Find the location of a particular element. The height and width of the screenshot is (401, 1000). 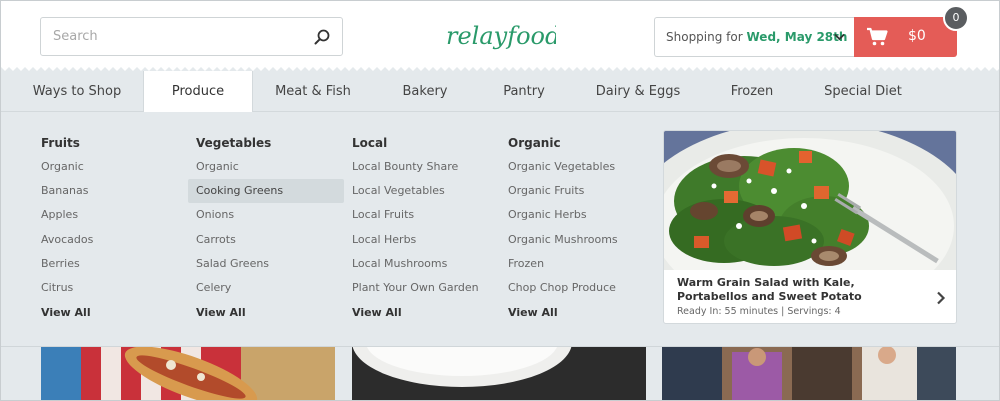

menu-item: Organic Herbs is located at coordinates (578, 215).